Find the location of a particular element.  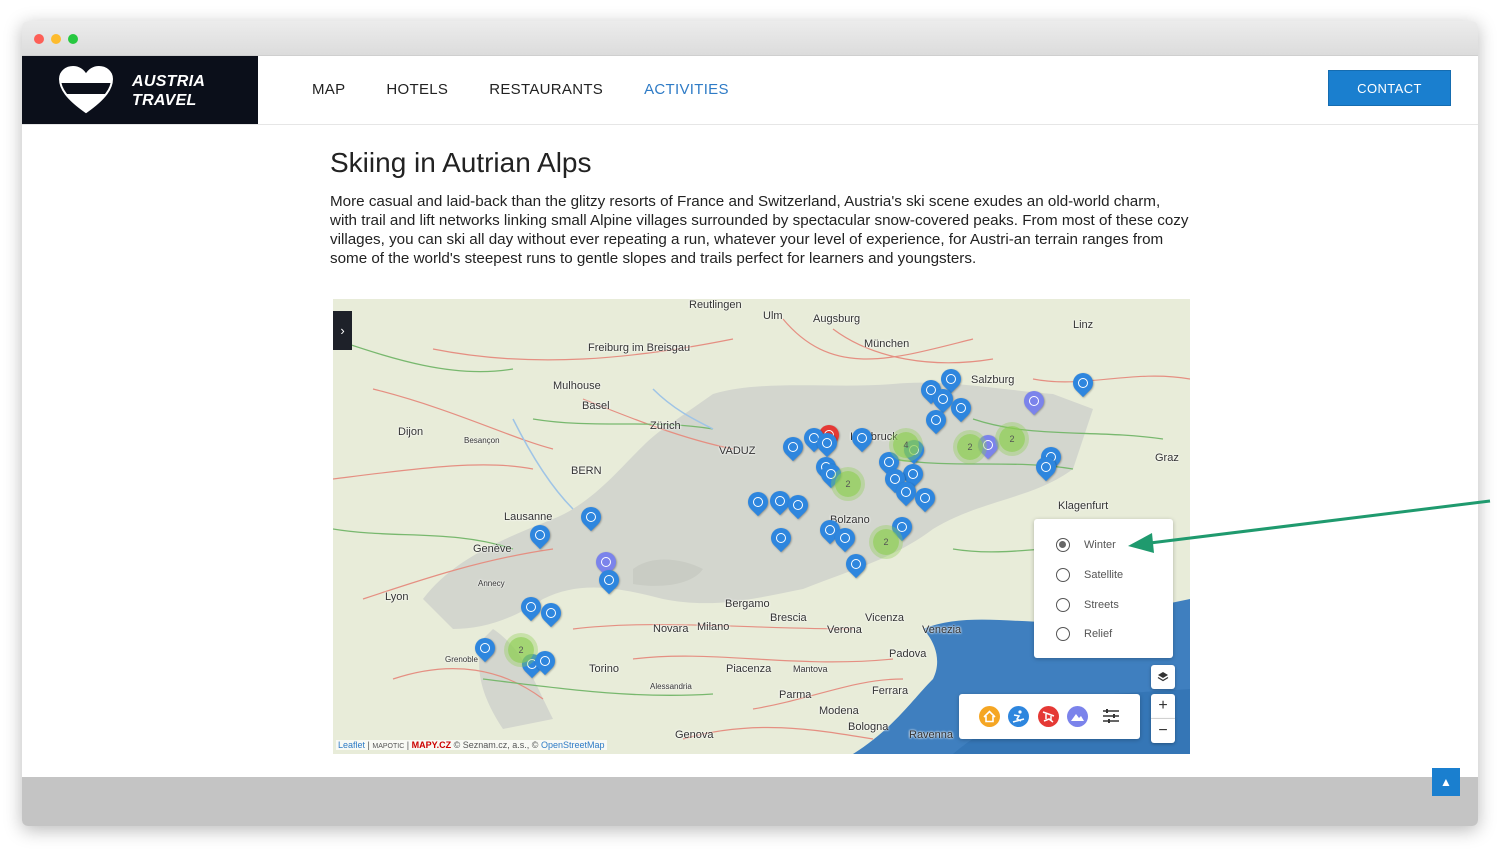

map-label: Ferrara is located at coordinates (890, 691).